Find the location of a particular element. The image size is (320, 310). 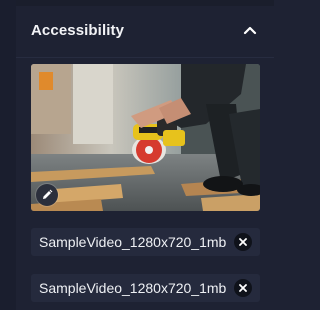

section-title: Accessibility is located at coordinates (78, 30).